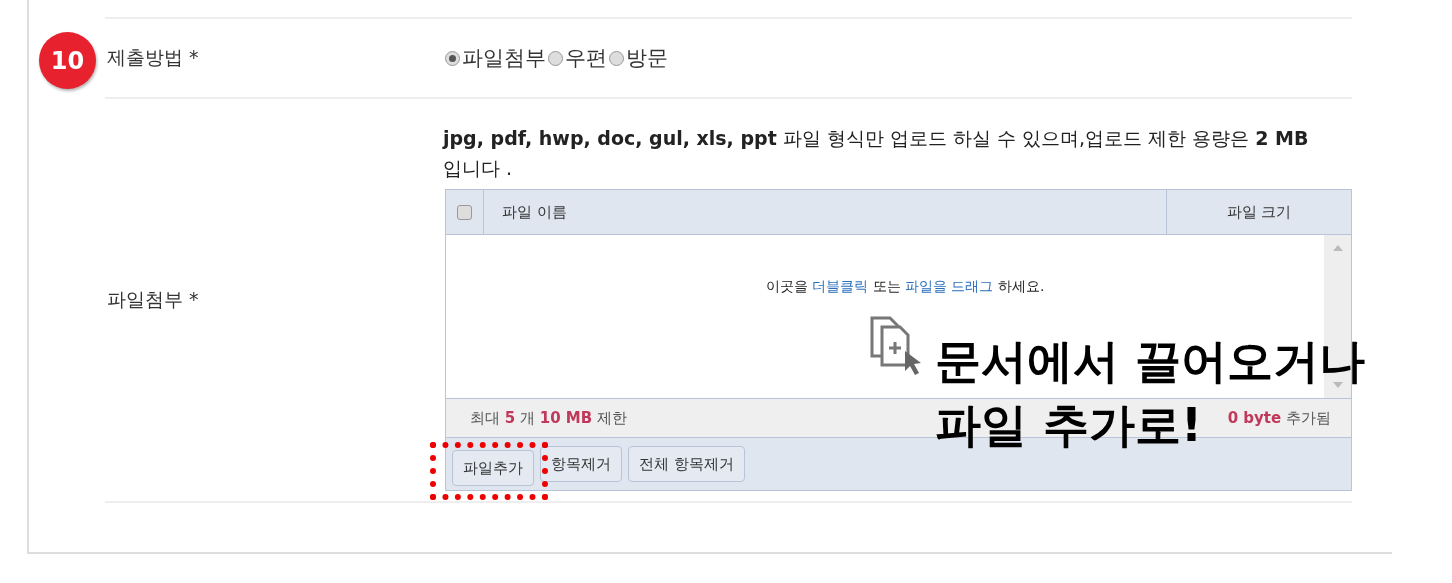  Describe the element at coordinates (825, 212) in the screenshot. I see `column-header: 파일 이름` at that location.